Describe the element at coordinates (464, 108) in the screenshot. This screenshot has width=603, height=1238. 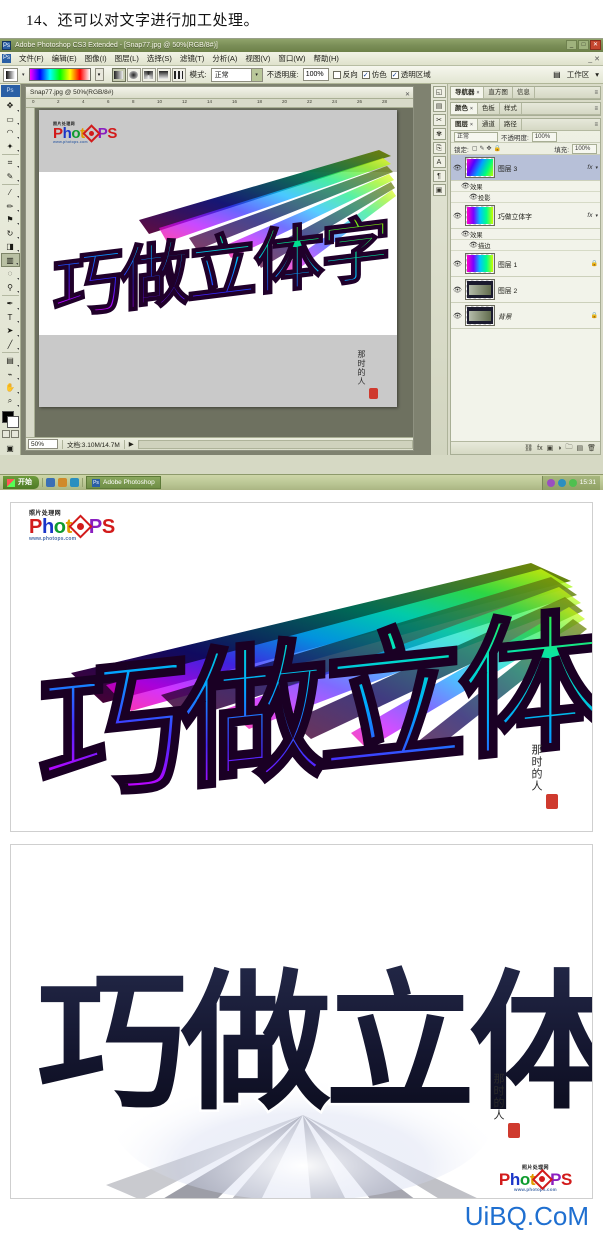
I see `tab-color: 颜色 ×` at that location.